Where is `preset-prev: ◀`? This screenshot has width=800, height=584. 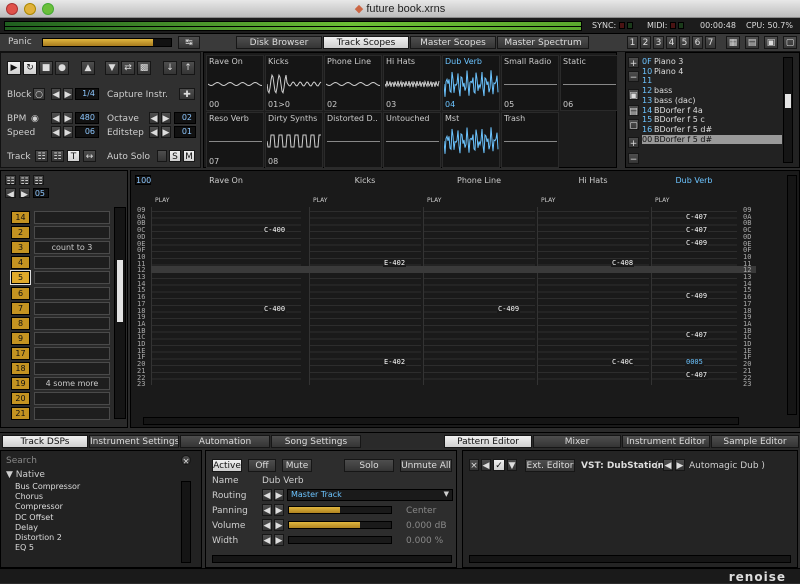
preset-prev: ◀ is located at coordinates (668, 465).